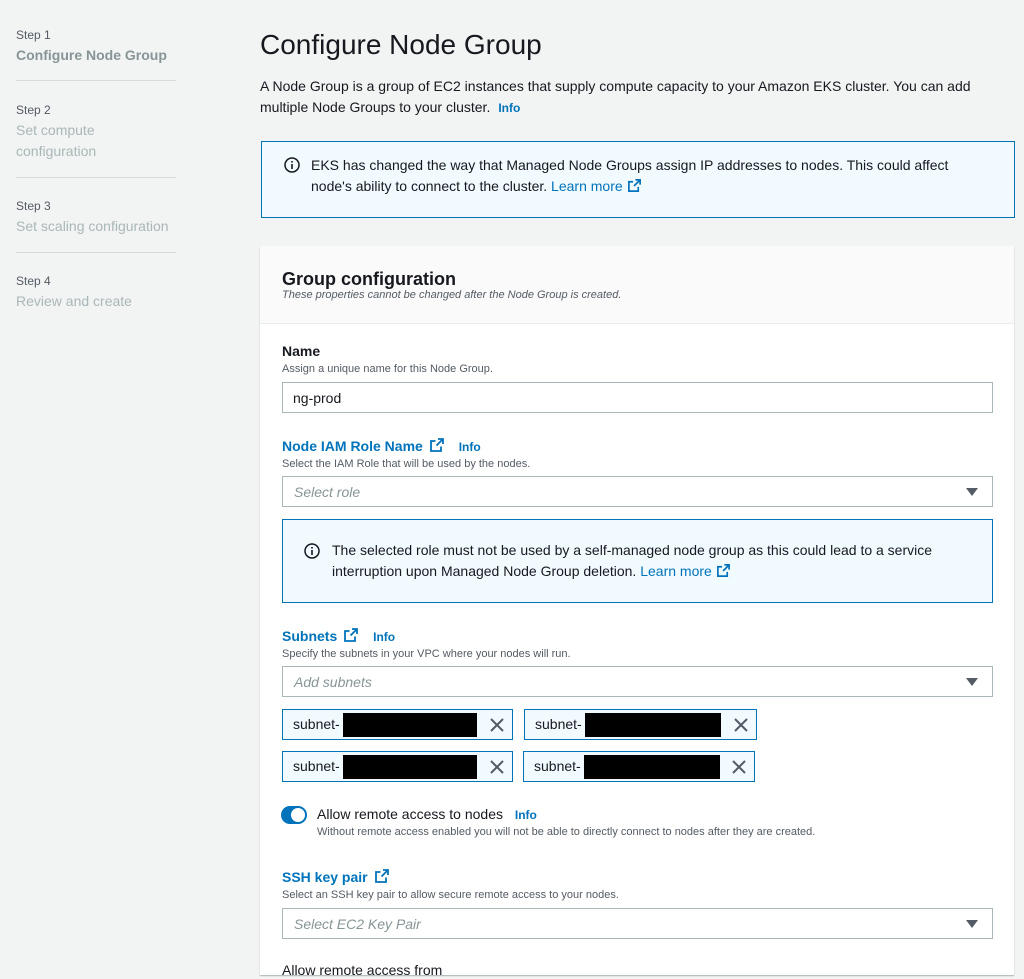 This screenshot has width=1024, height=979. I want to click on node-iam-role-label-text: Node IAM Role Name, so click(352, 446).